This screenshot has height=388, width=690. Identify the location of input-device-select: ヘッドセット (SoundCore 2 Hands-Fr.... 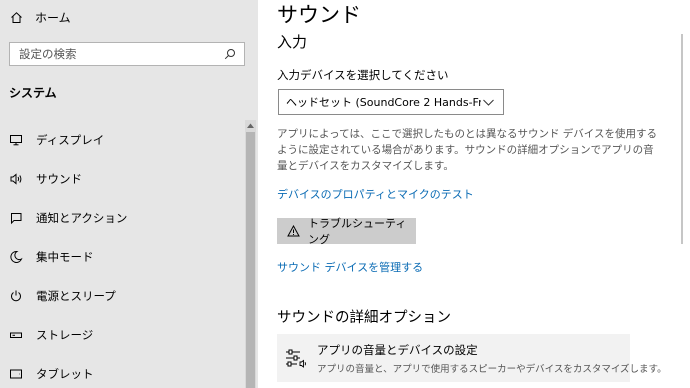
(391, 102).